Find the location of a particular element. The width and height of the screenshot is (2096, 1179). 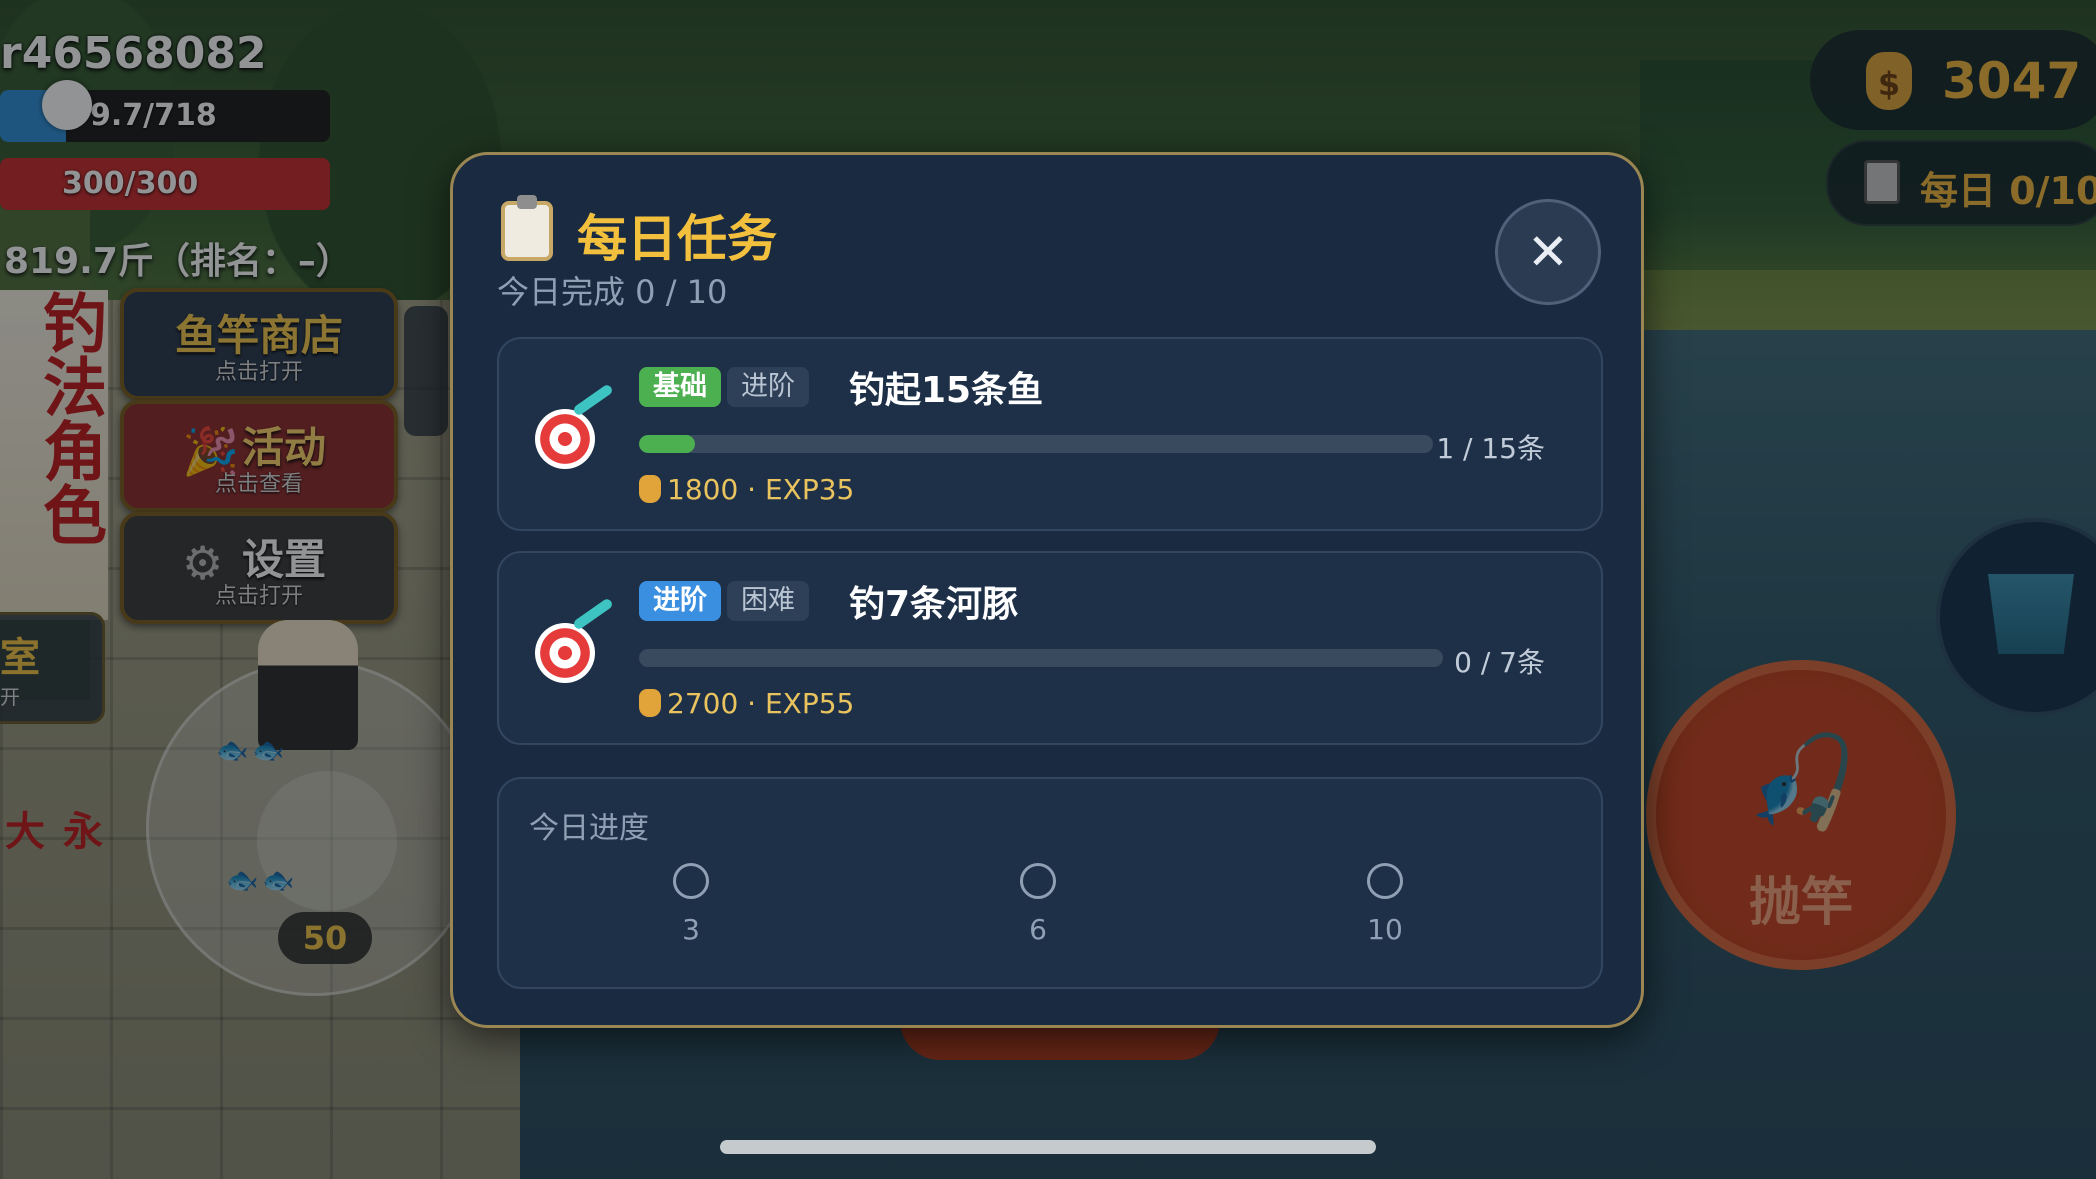

task-name: 钓起15条鱼 is located at coordinates (946, 390).